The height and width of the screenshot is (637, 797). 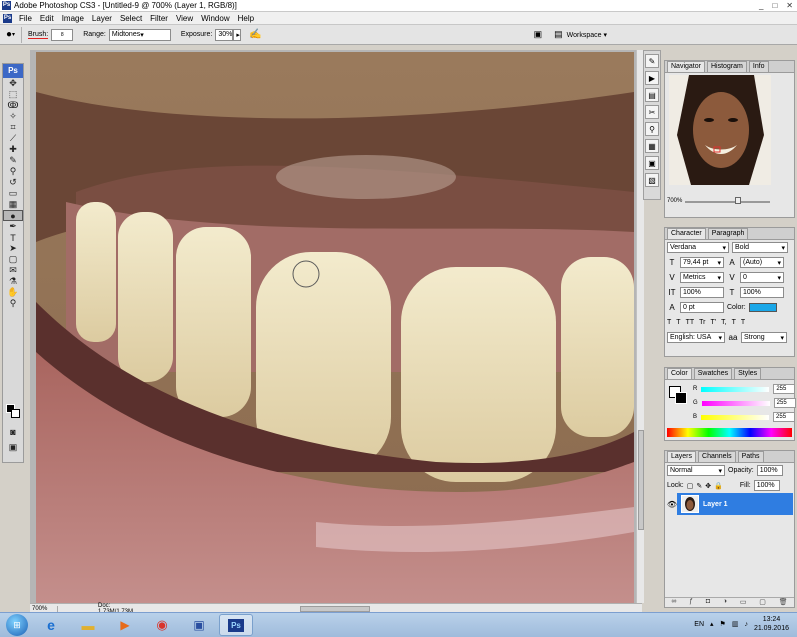 What do you see at coordinates (760, 247) in the screenshot?
I see `font-style-select: Bold ▾` at bounding box center [760, 247].